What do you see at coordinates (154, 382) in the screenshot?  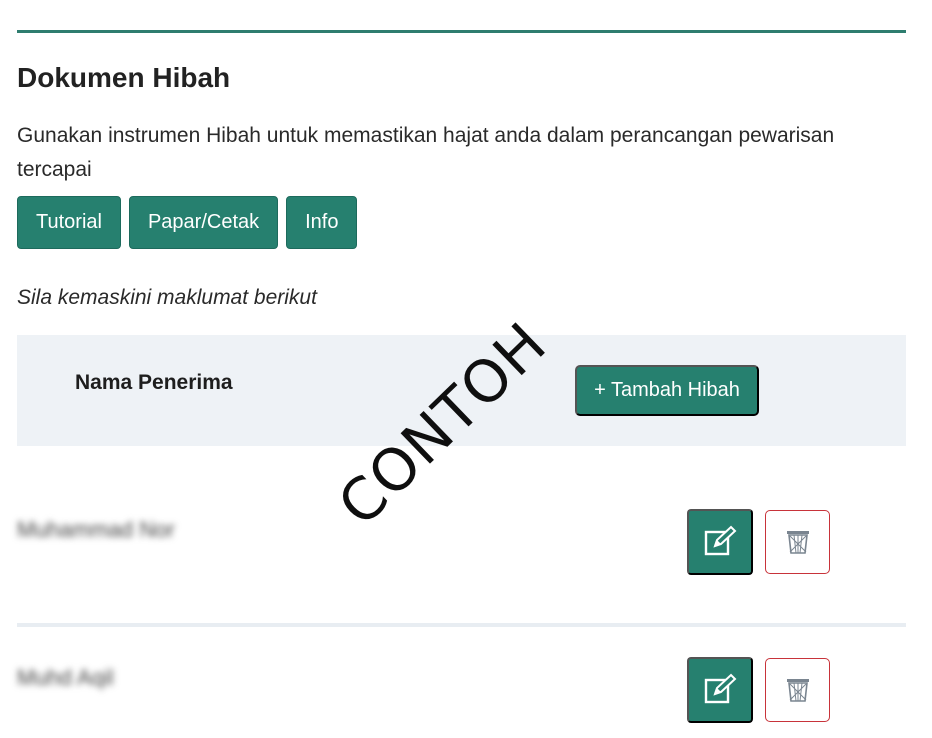 I see `recipient-column-title: Nama Penerima` at bounding box center [154, 382].